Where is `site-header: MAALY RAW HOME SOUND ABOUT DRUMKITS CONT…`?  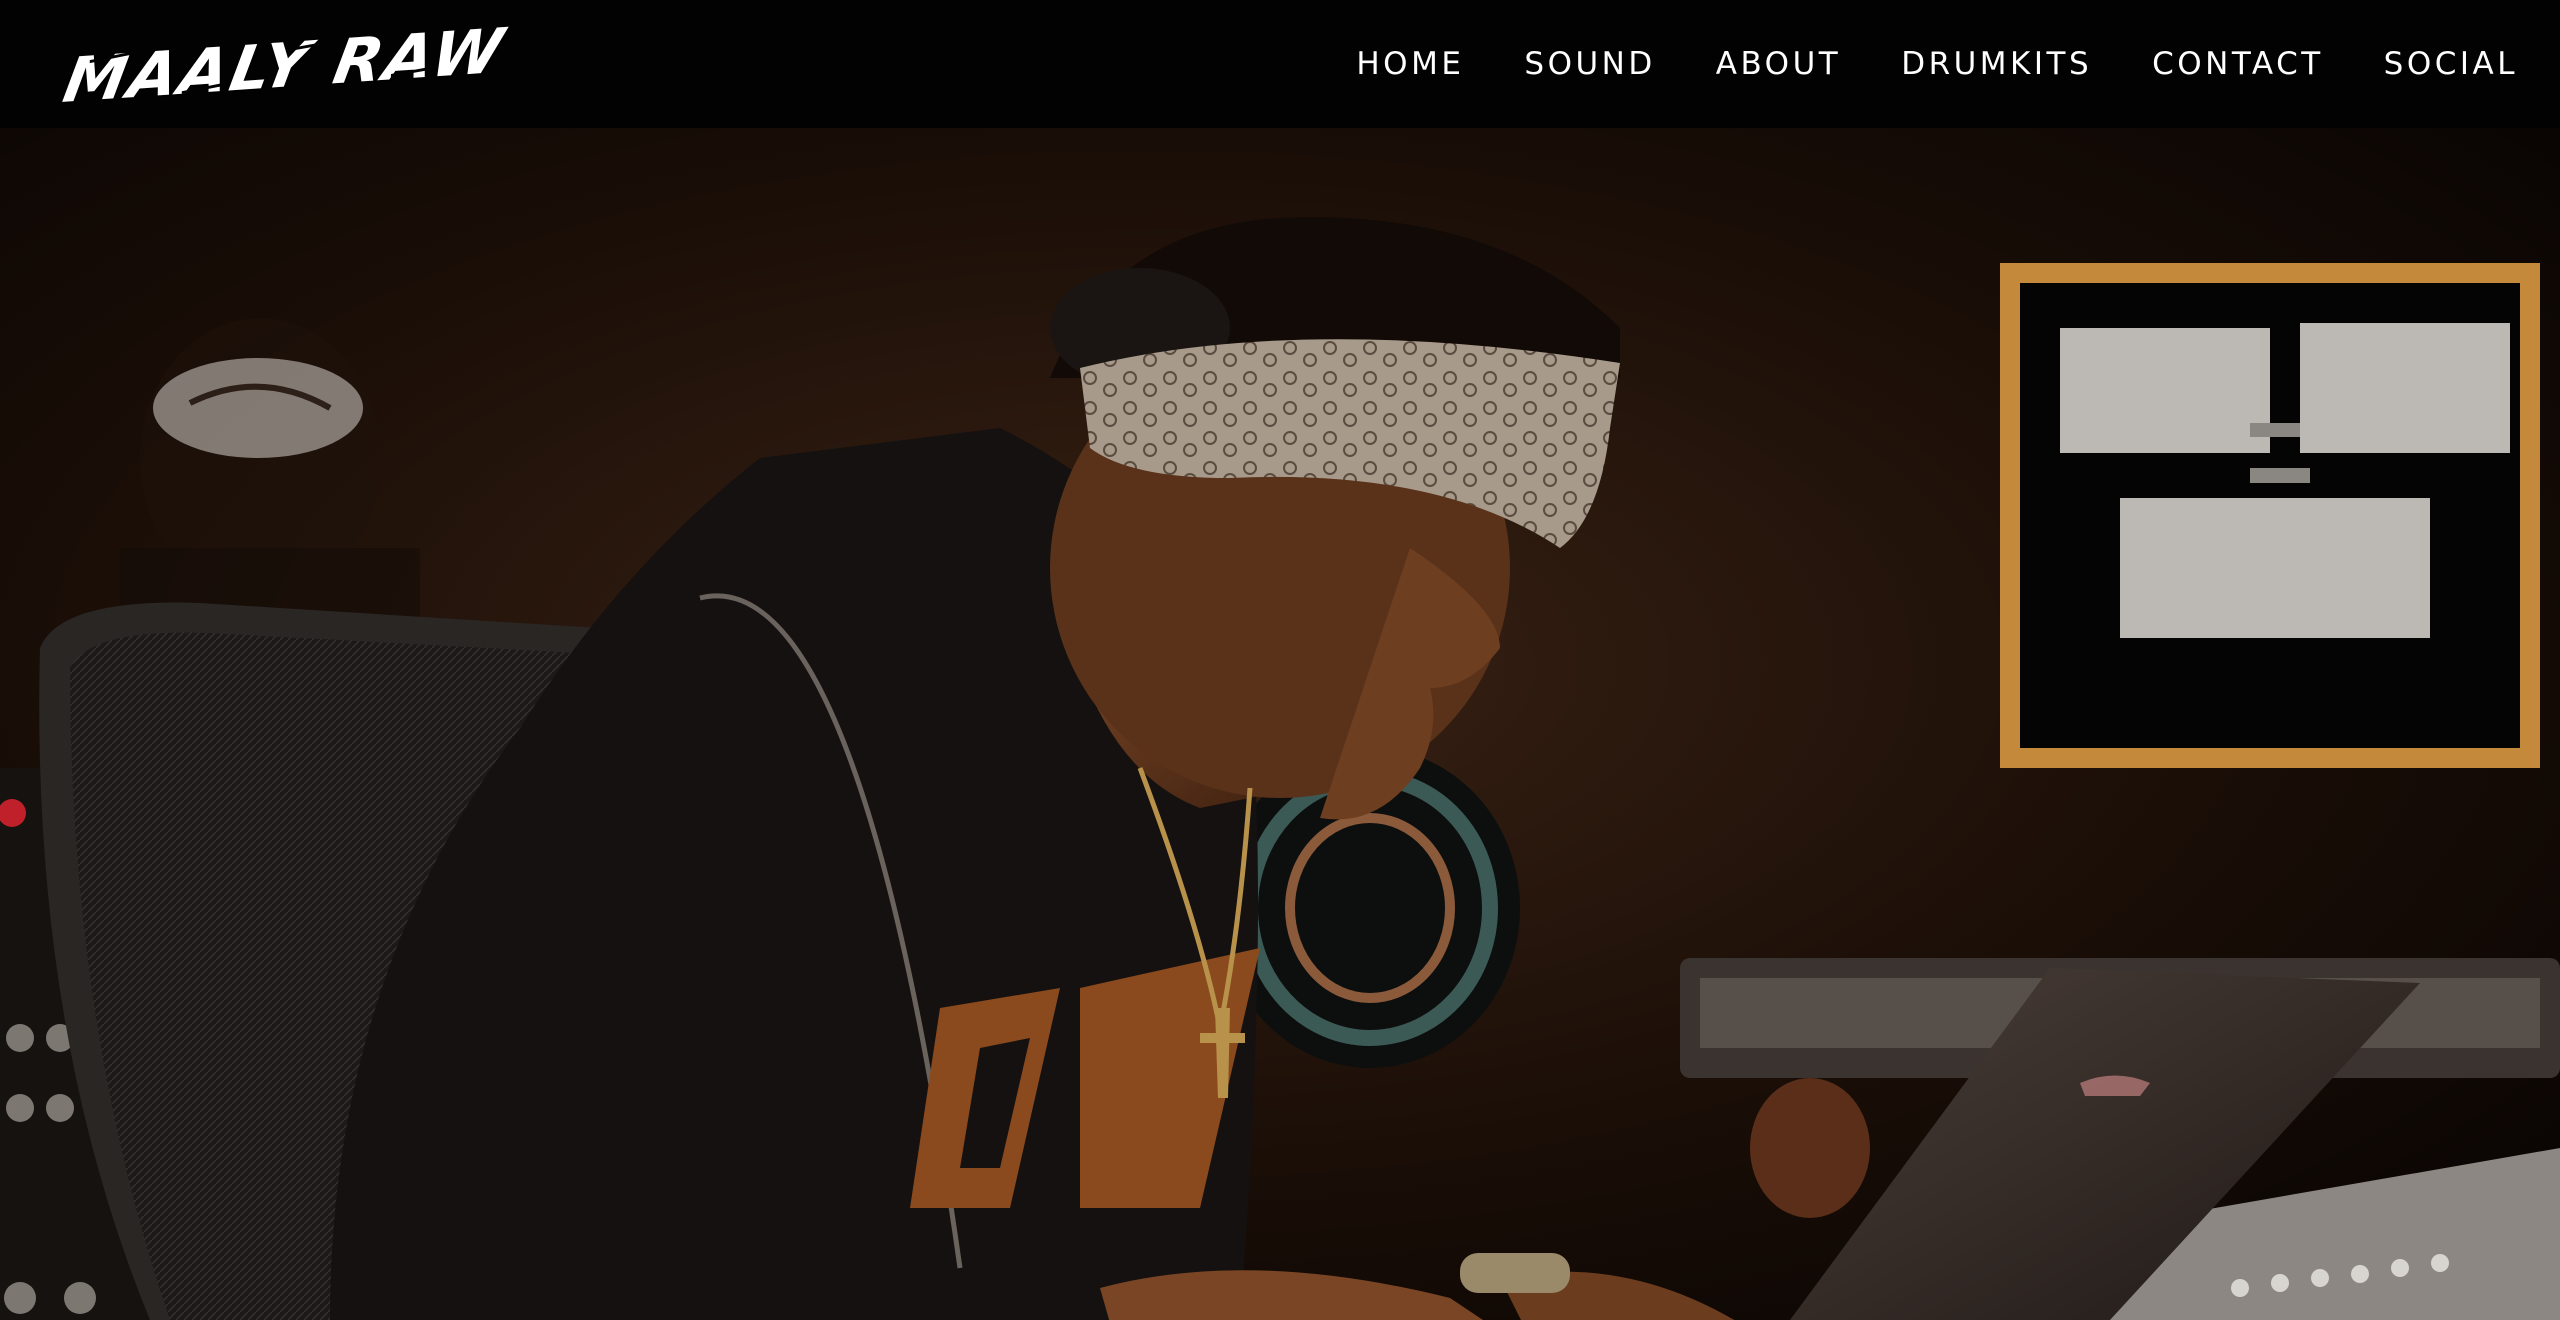
site-header: MAALY RAW HOME SOUND ABOUT DRUMKITS CONT… is located at coordinates (1280, 64).